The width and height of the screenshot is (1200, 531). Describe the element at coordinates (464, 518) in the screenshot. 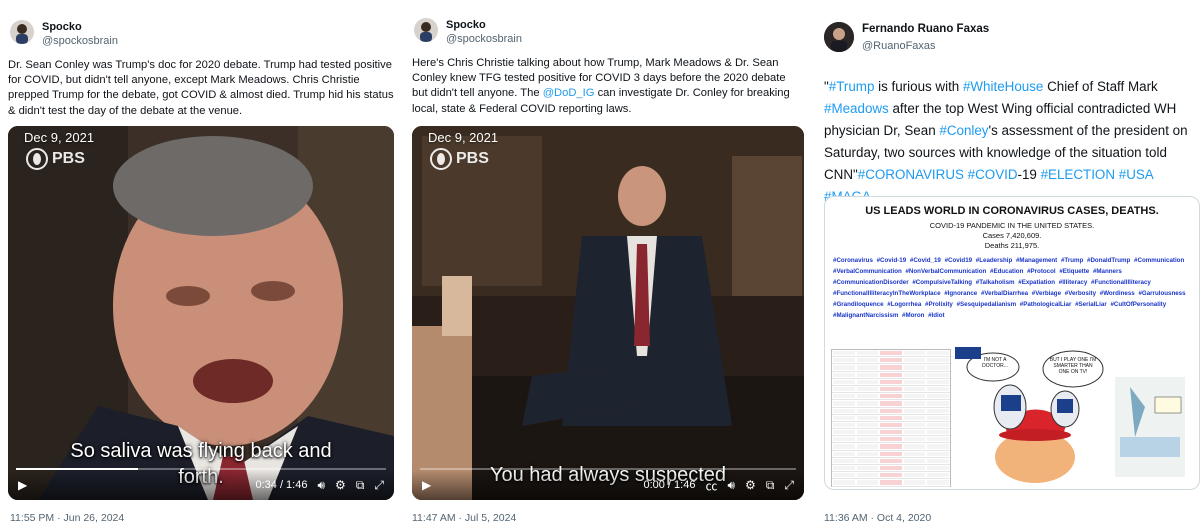

I see `tweet-timestamp: 11:47 AM · Jul 5, 2024` at that location.